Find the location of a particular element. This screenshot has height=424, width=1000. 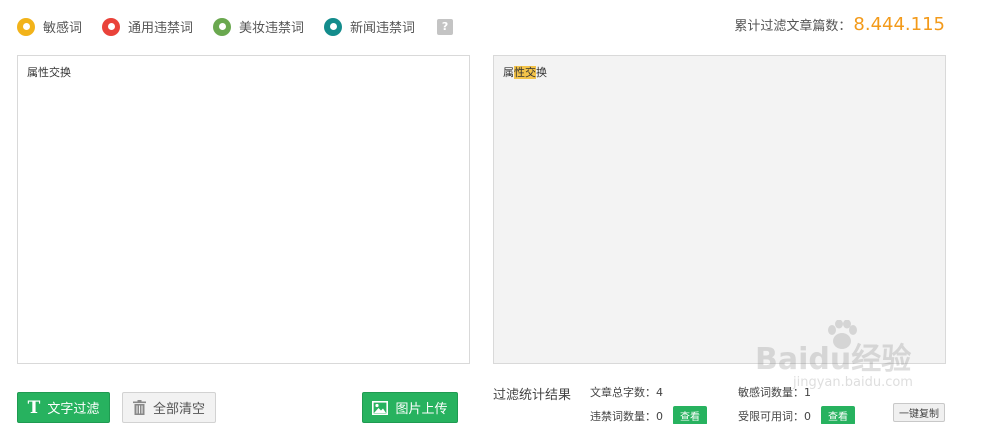

trash-icon is located at coordinates (139, 407).